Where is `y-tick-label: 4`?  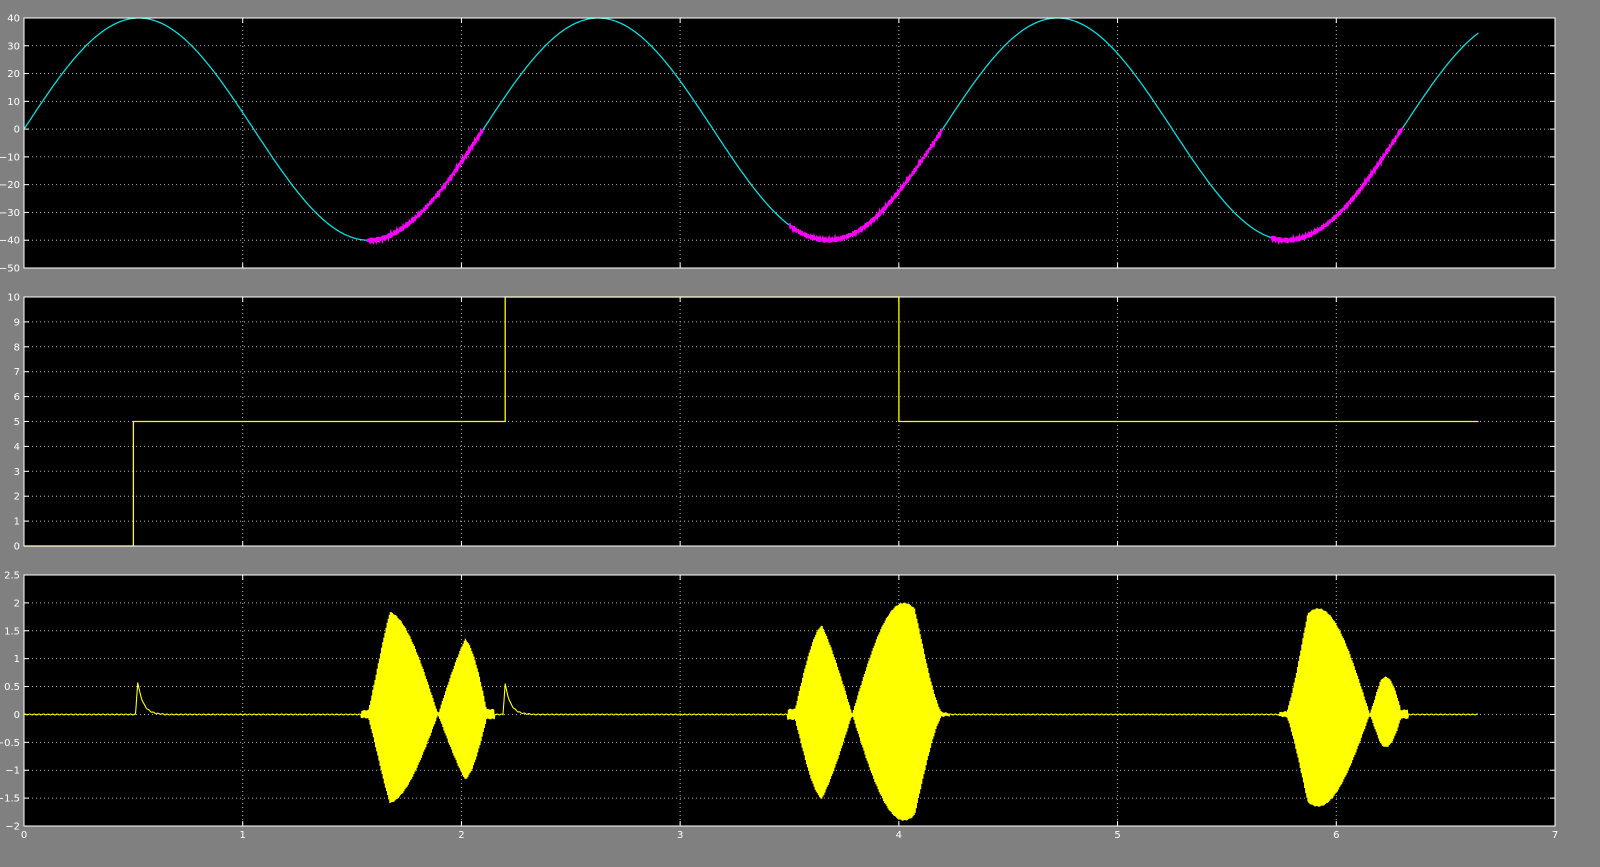 y-tick-label: 4 is located at coordinates (17, 447).